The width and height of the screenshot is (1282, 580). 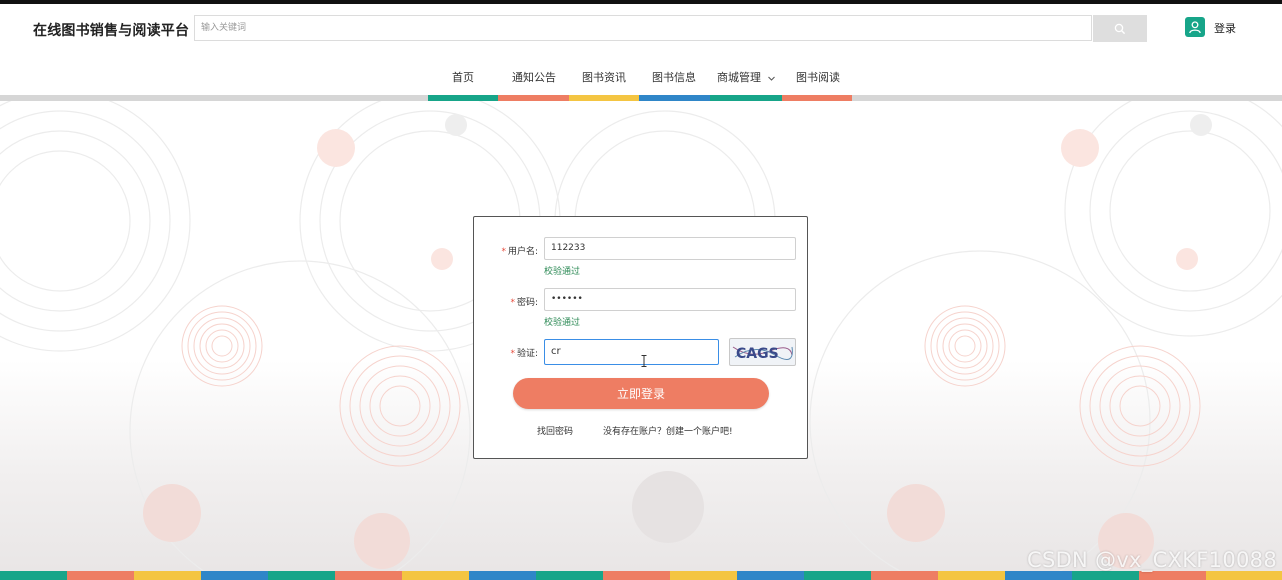 I want to click on nav-item-mall-management: 商城管理, so click(x=746, y=77).